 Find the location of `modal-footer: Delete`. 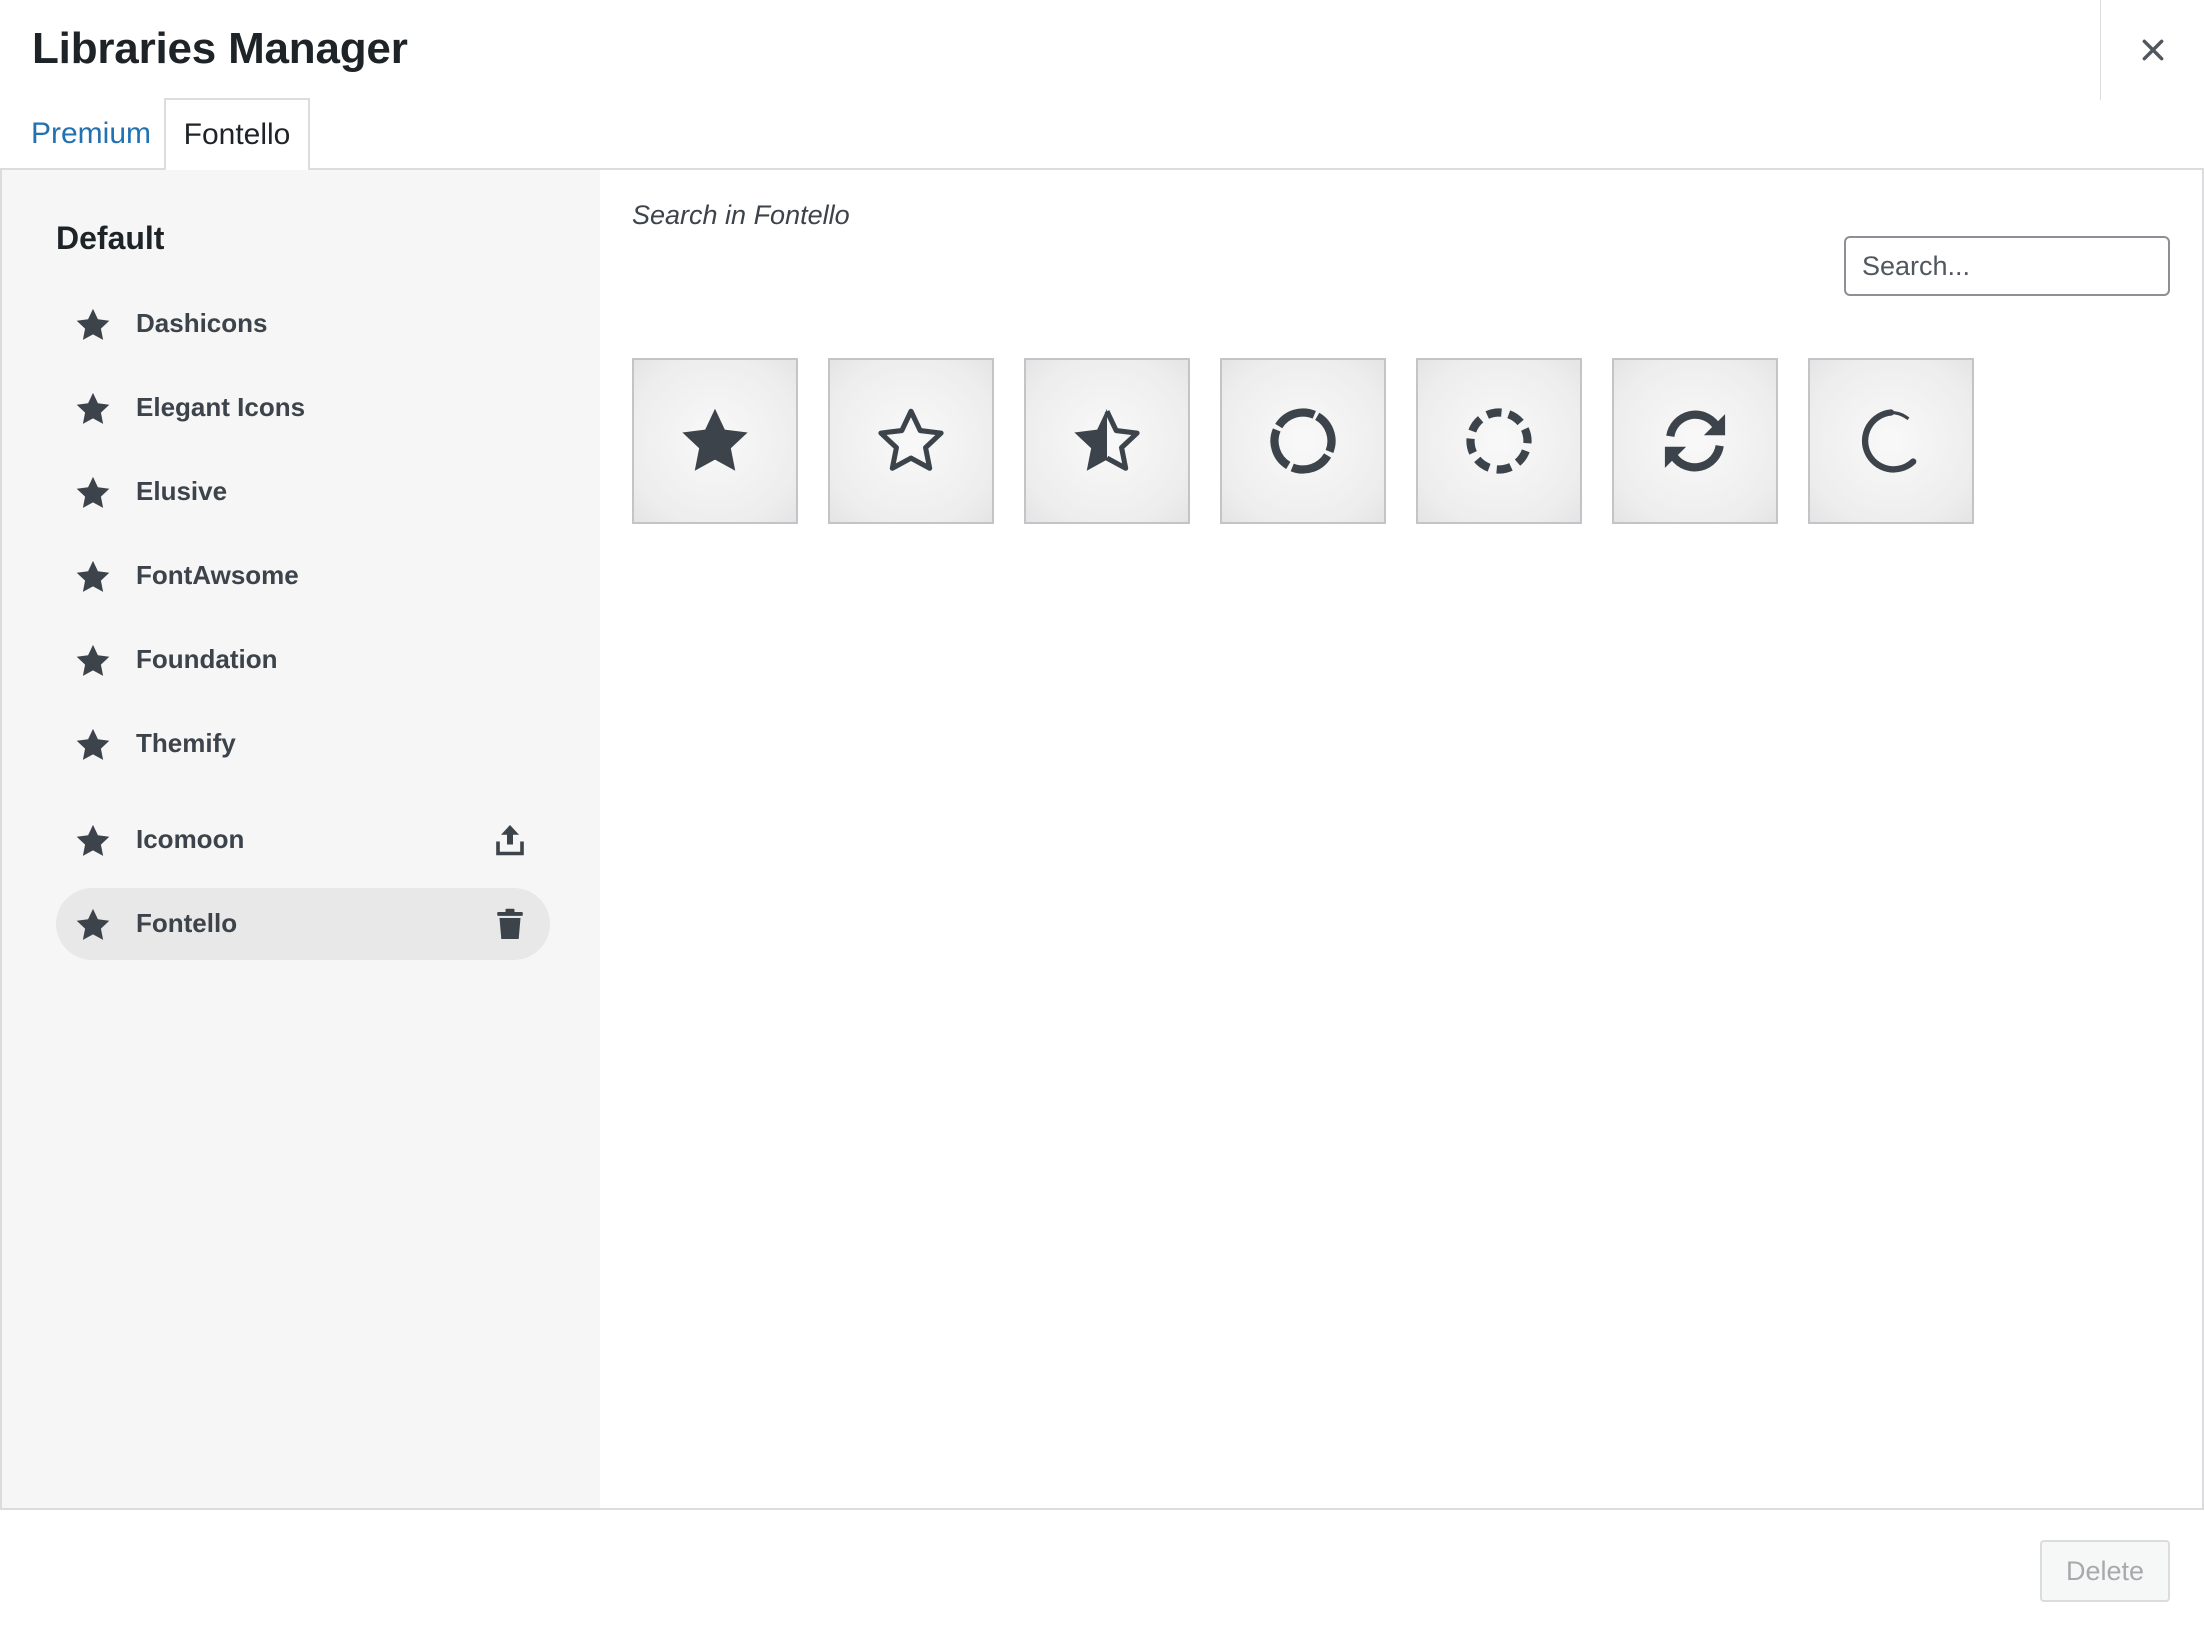

modal-footer: Delete is located at coordinates (1102, 1569).